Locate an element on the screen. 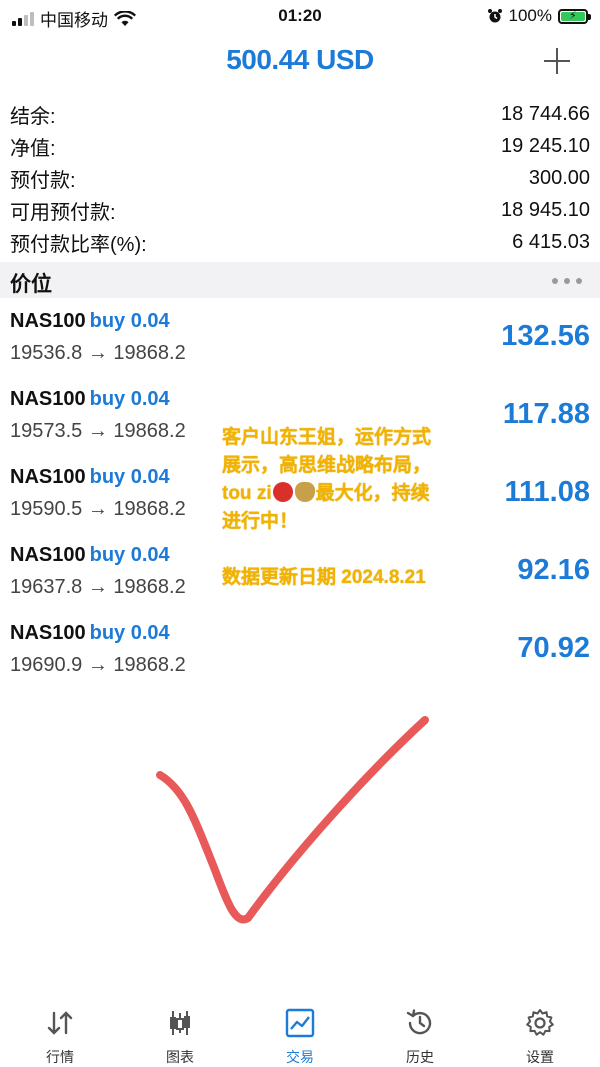 Image resolution: width=600 pixels, height=1067 pixels. summary-row-equity: 净值: 19 245.10 is located at coordinates (300, 146).